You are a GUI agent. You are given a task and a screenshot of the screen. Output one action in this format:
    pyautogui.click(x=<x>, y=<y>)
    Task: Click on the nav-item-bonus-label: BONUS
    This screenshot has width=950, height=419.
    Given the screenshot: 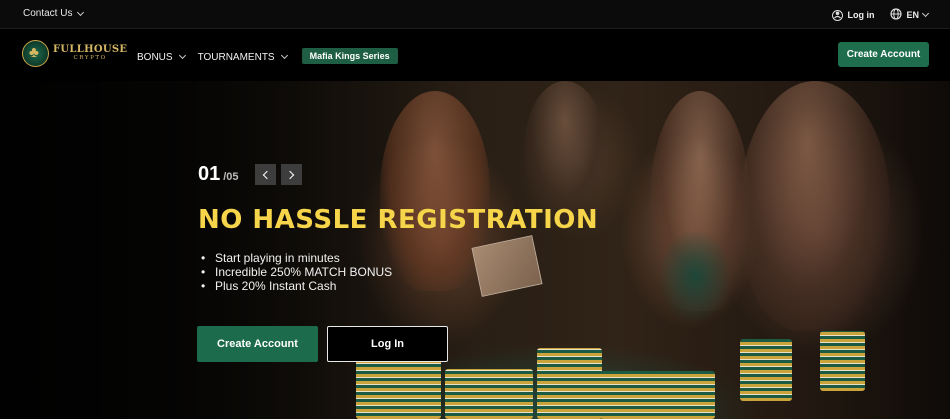 What is the action you would take?
    pyautogui.click(x=155, y=57)
    